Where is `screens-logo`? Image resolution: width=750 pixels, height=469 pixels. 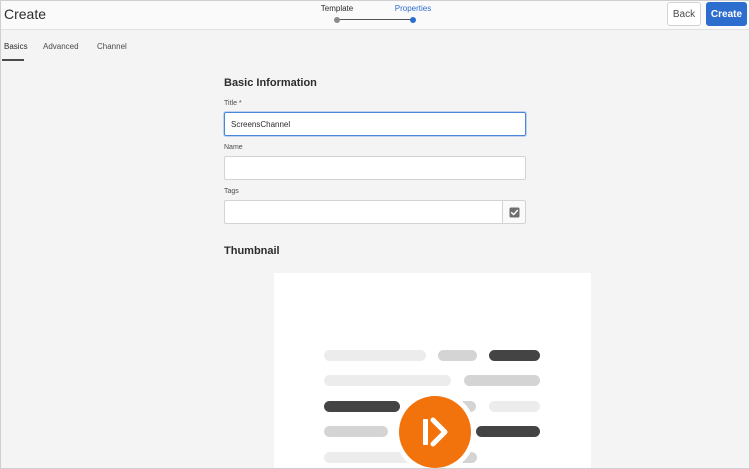 screens-logo is located at coordinates (435, 429).